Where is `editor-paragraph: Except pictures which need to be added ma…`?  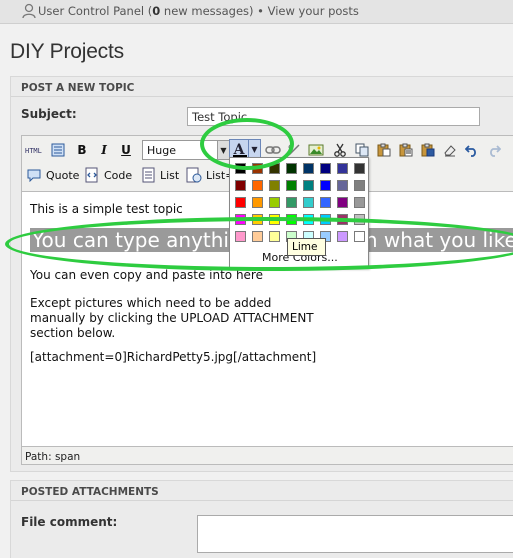 editor-paragraph: Except pictures which need to be added ma… is located at coordinates (172, 318).